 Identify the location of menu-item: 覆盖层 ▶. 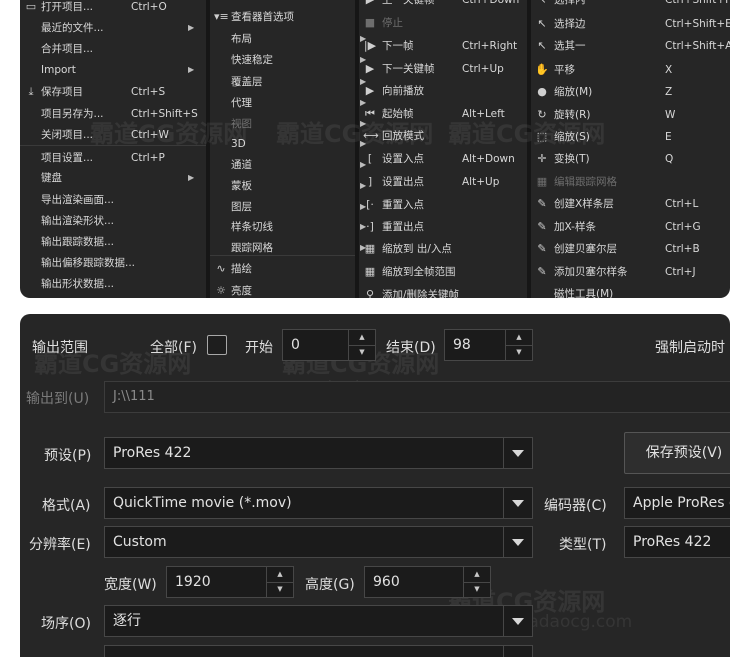
(288, 82).